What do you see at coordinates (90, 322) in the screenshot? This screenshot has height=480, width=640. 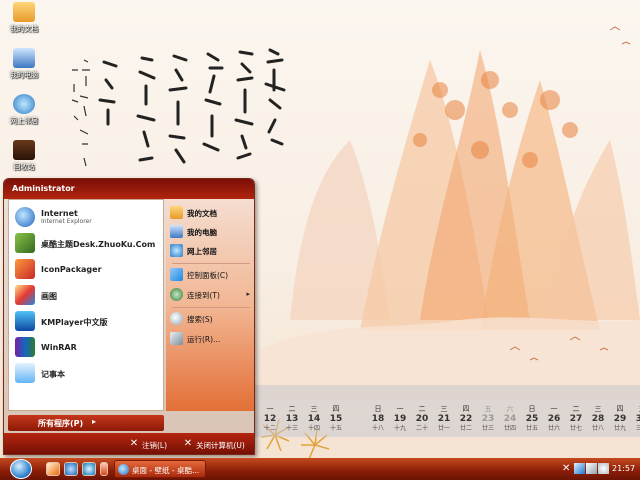 I see `program-kmplayer: KMPlayer中文版` at bounding box center [90, 322].